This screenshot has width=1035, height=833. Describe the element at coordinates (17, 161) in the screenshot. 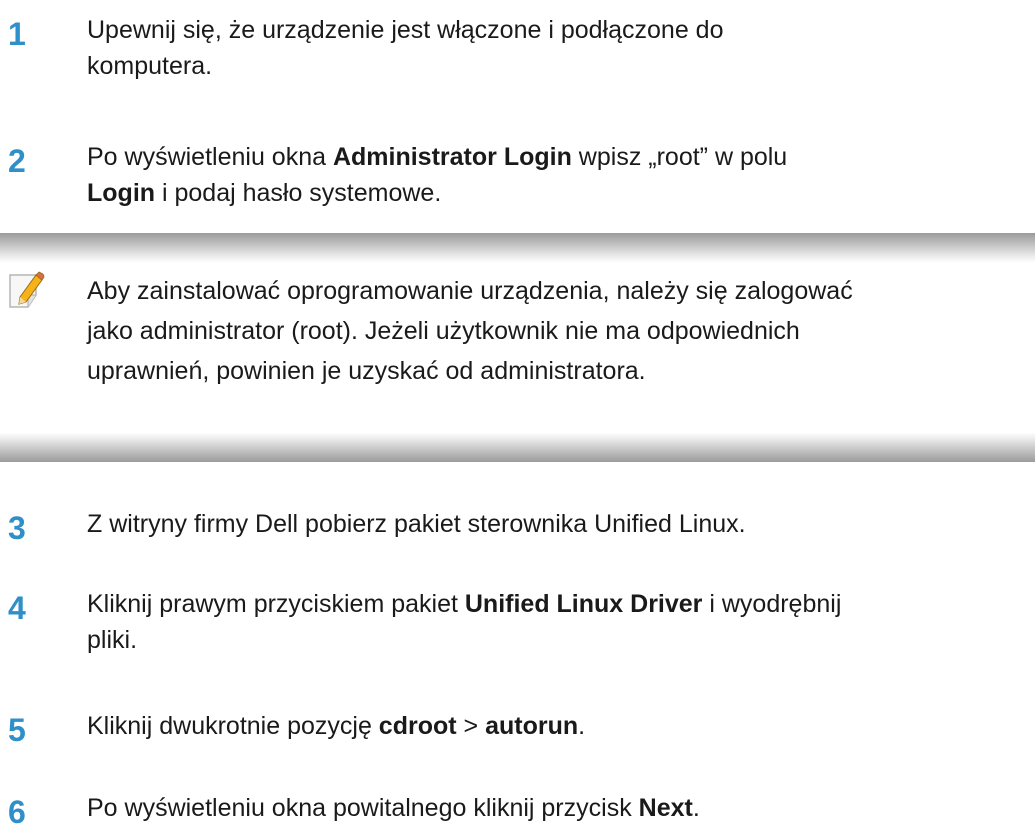

I see `step-number: 2` at that location.